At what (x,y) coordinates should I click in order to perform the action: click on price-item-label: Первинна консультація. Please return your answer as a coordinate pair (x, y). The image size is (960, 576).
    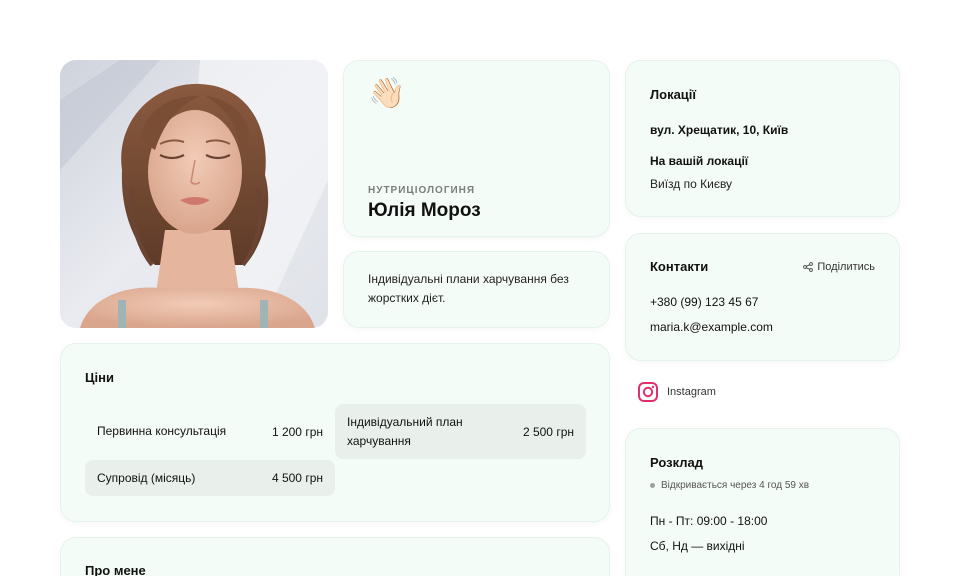
    Looking at the image, I should click on (162, 431).